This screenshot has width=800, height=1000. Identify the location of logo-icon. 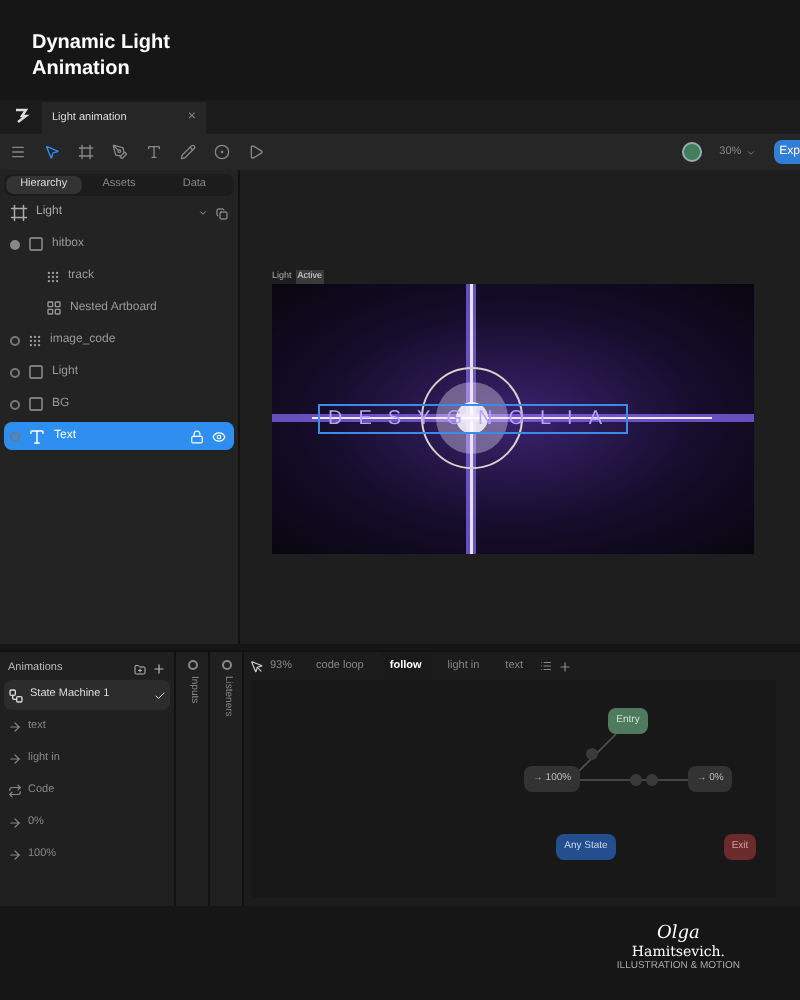
(21, 116).